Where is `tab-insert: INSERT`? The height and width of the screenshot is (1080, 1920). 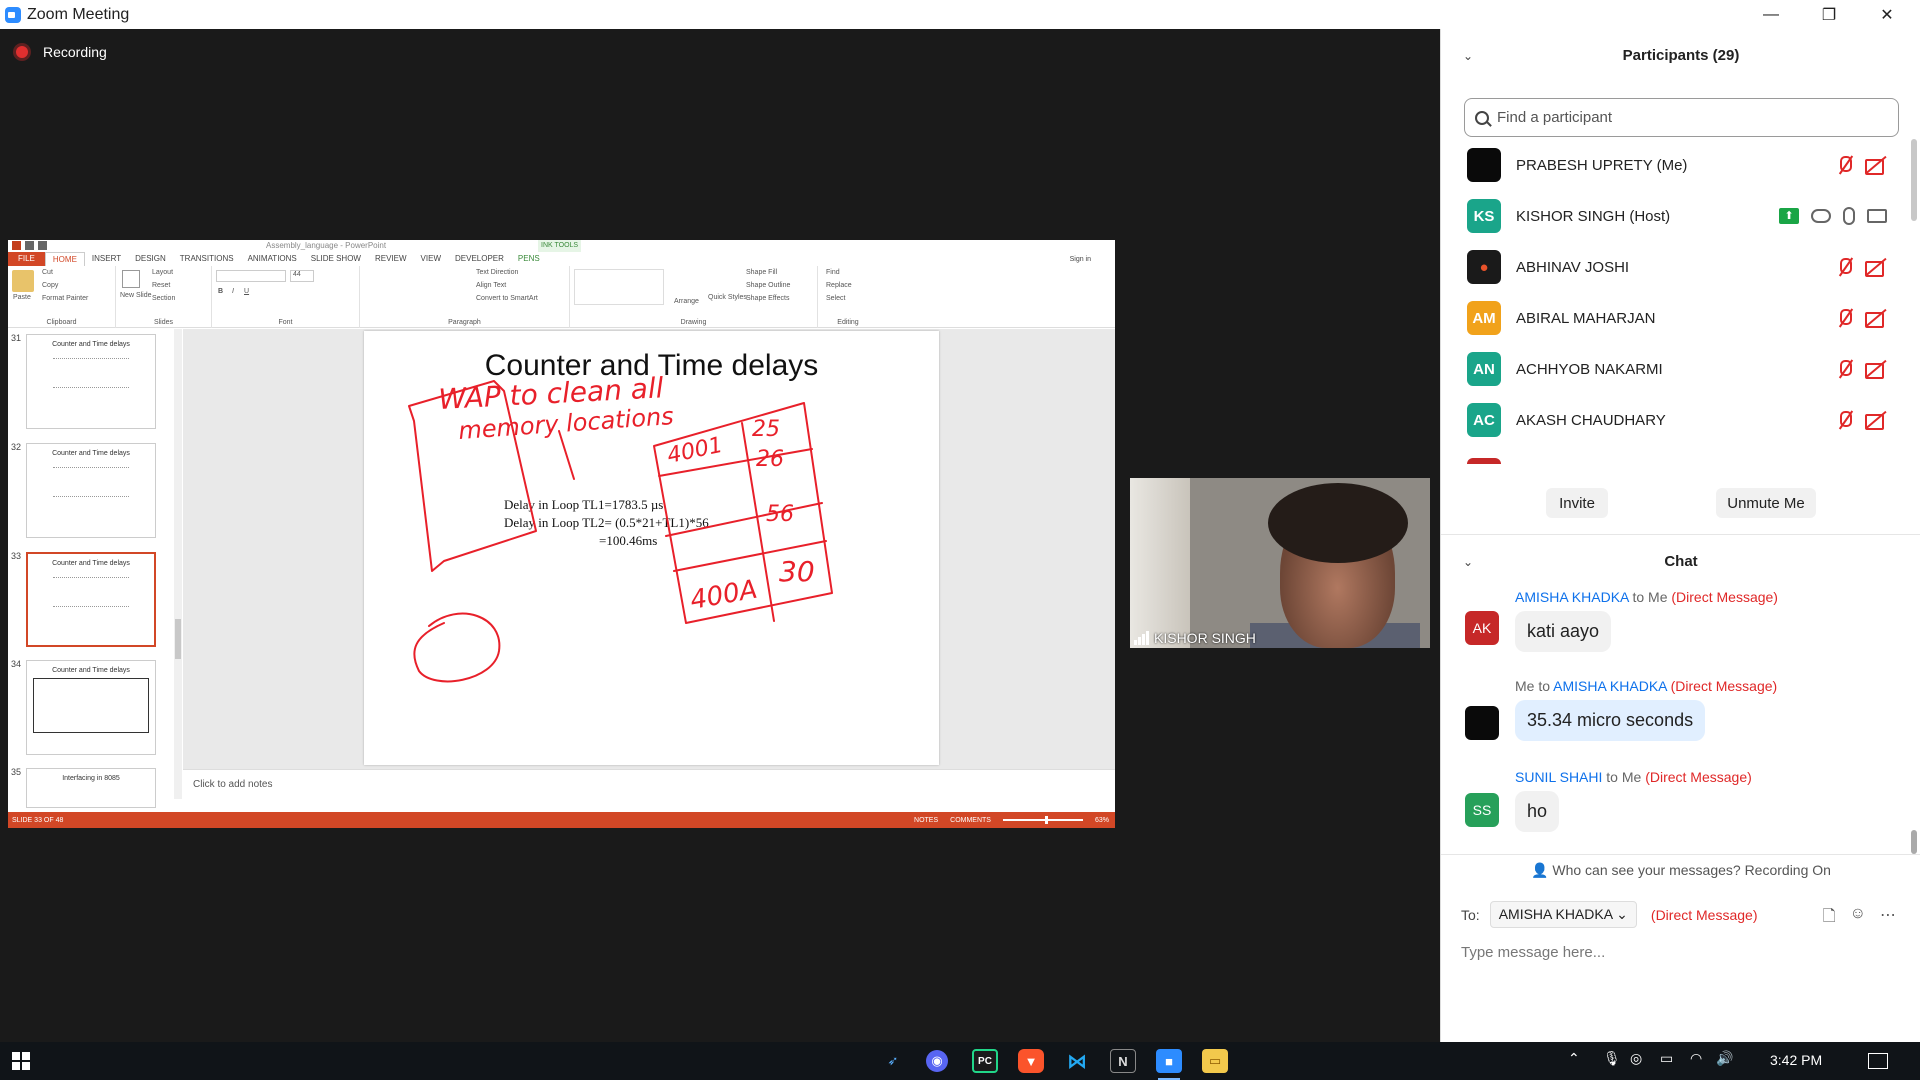 tab-insert: INSERT is located at coordinates (106, 259).